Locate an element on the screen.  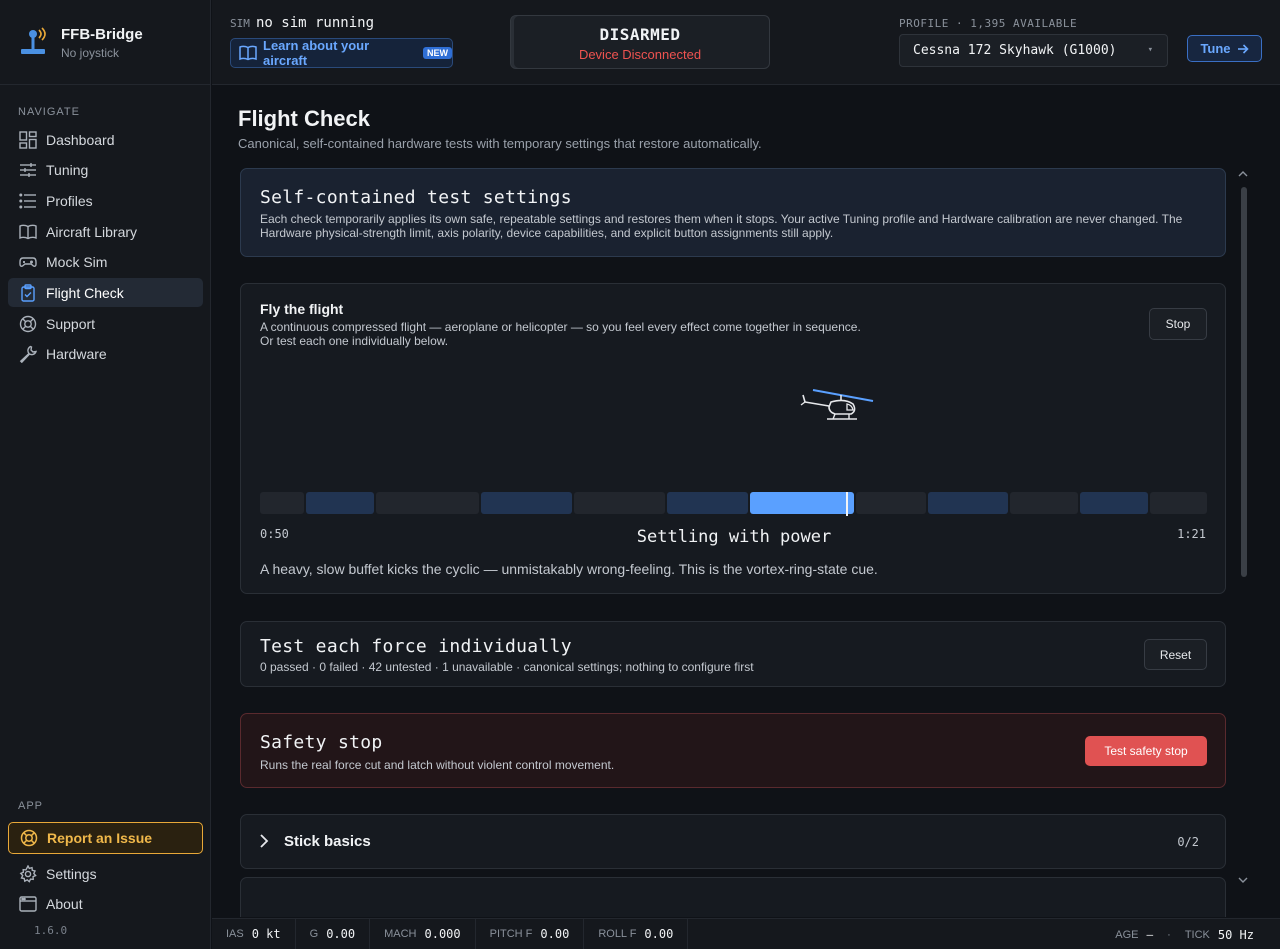
stop-button: Stop is located at coordinates (1178, 324).